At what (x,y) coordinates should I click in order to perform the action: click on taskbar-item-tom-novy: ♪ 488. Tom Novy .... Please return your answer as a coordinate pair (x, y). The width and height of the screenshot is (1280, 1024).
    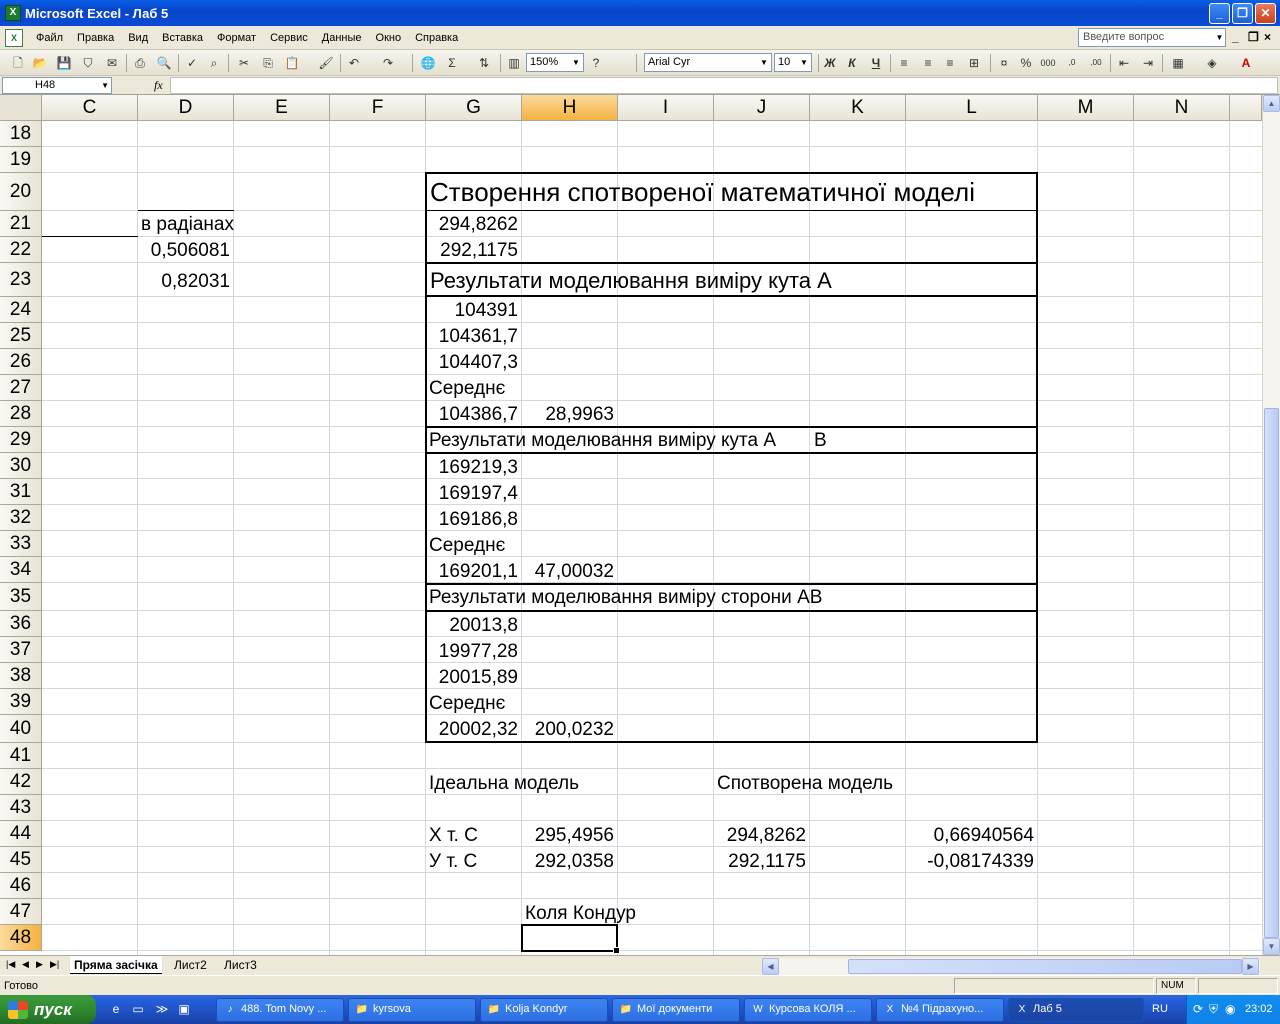
    Looking at the image, I should click on (280, 1010).